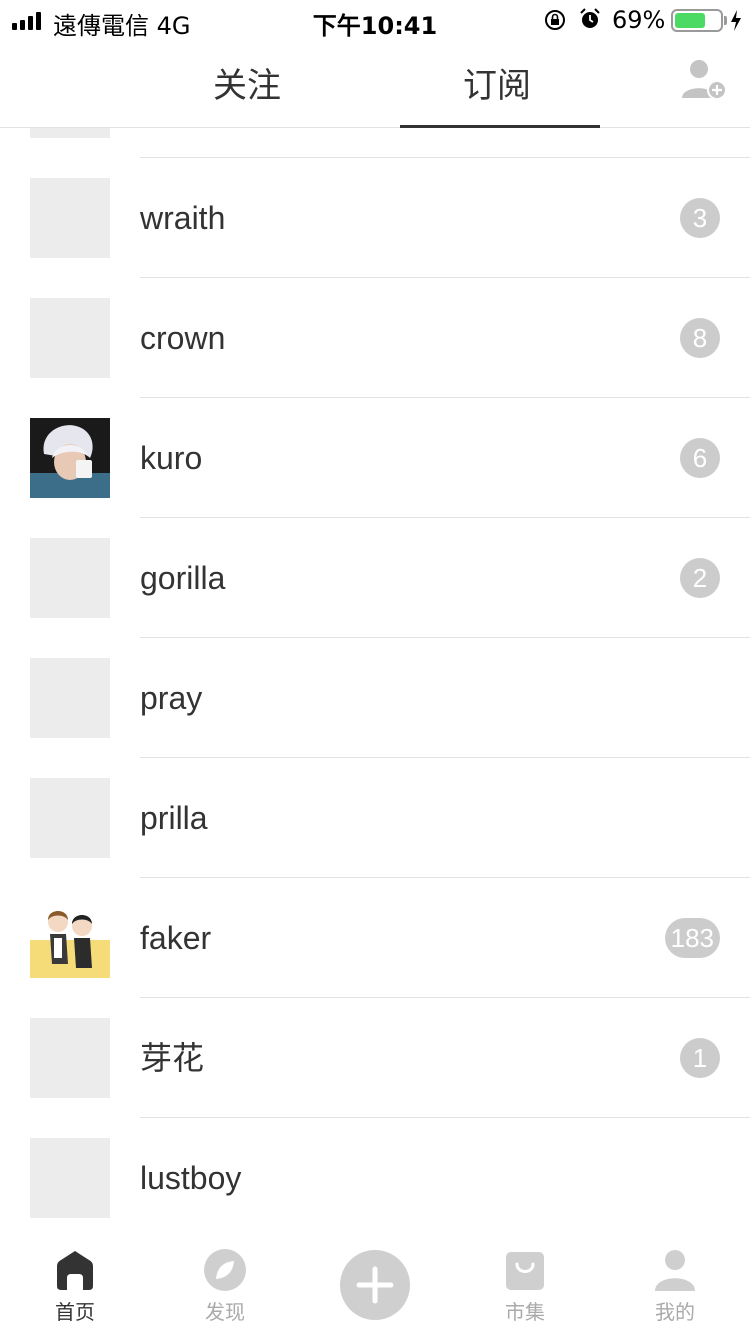 Image resolution: width=750 pixels, height=1334 pixels. What do you see at coordinates (375, 698) in the screenshot?
I see `list-item: pray` at bounding box center [375, 698].